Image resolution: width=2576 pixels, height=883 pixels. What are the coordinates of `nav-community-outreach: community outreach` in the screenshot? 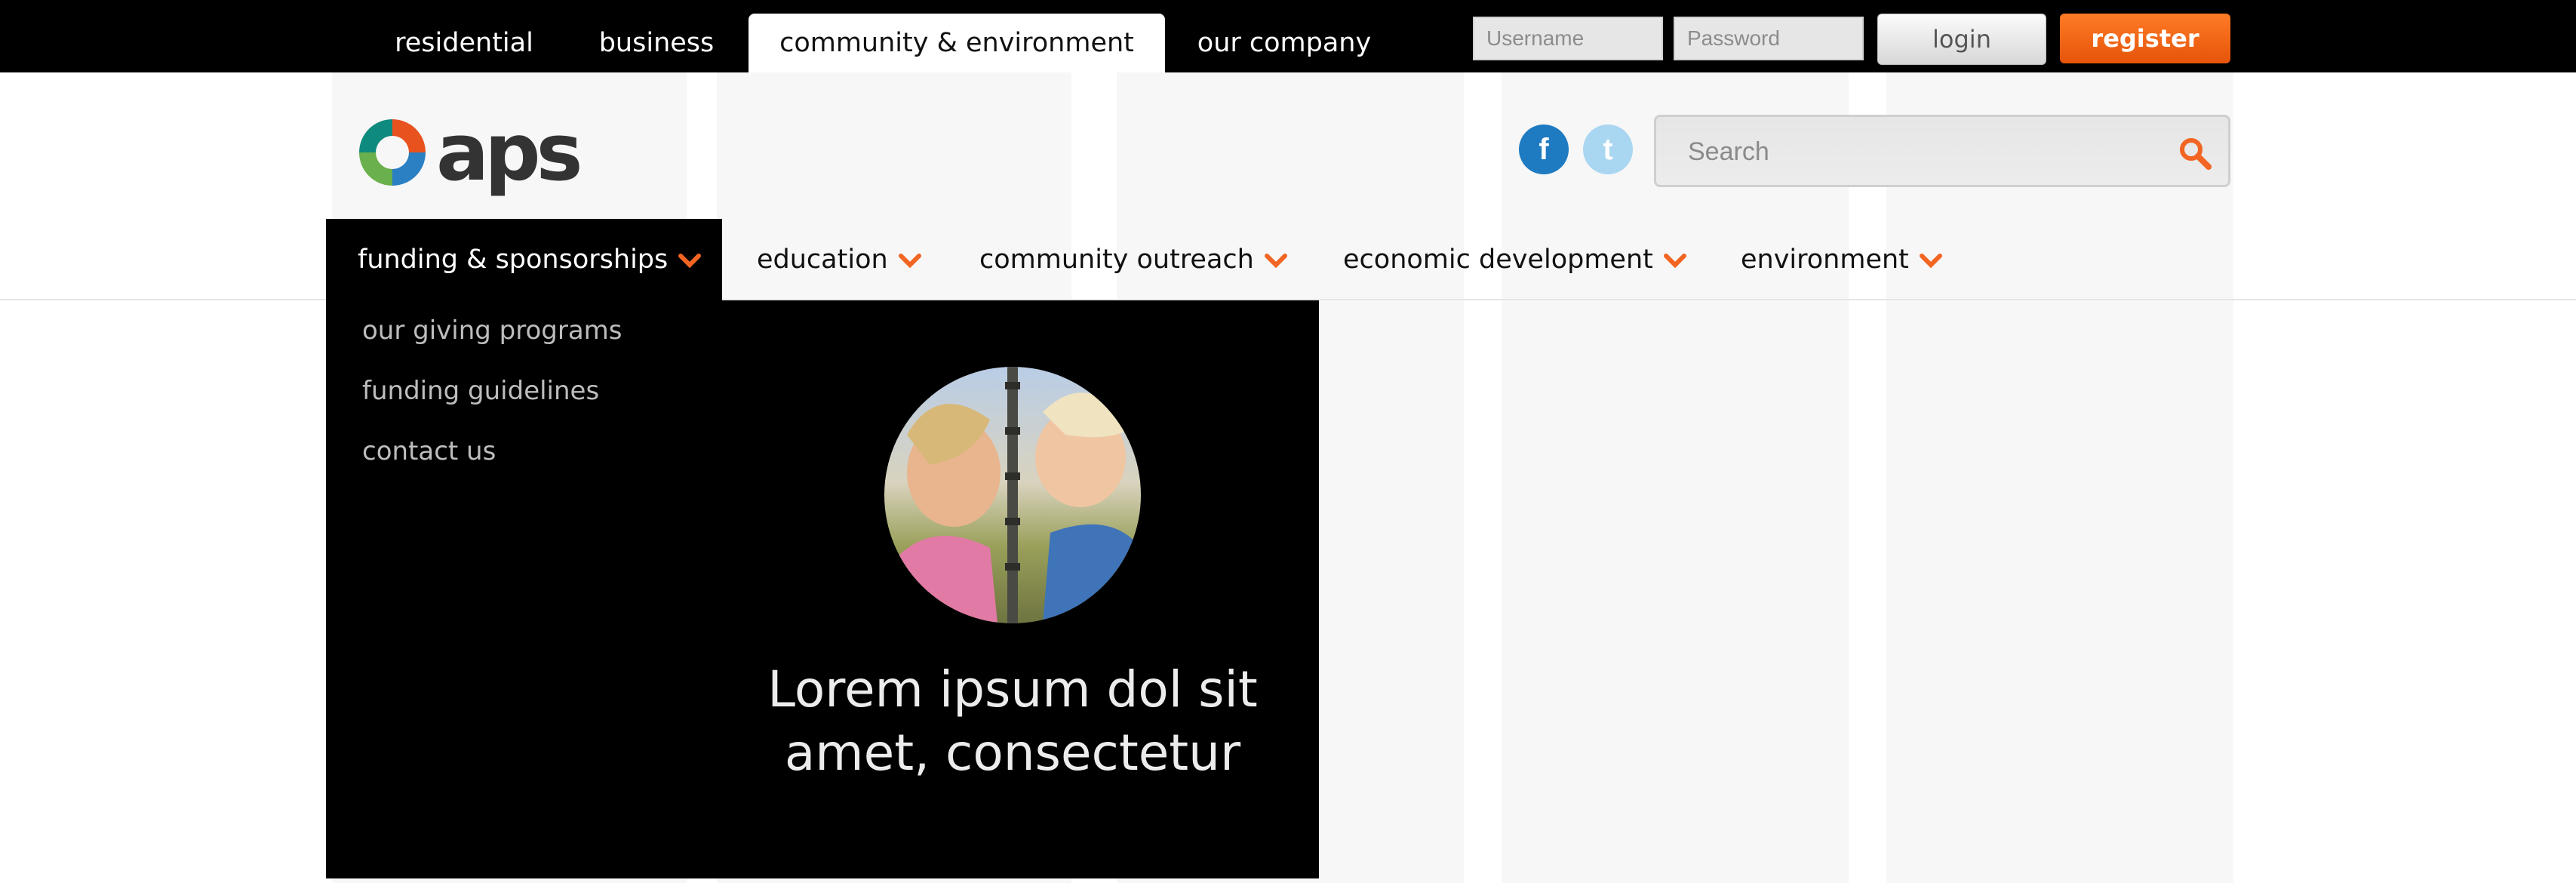 It's located at (1133, 259).